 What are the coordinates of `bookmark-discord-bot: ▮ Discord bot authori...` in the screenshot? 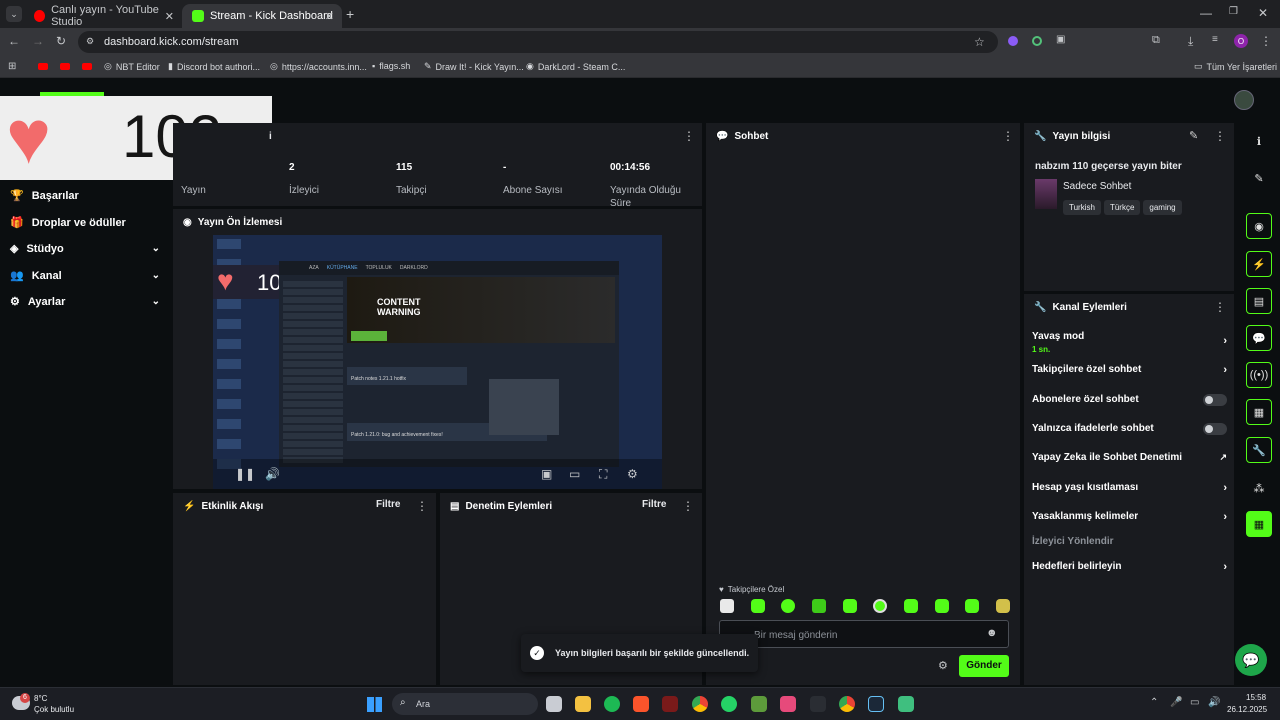 It's located at (214, 66).